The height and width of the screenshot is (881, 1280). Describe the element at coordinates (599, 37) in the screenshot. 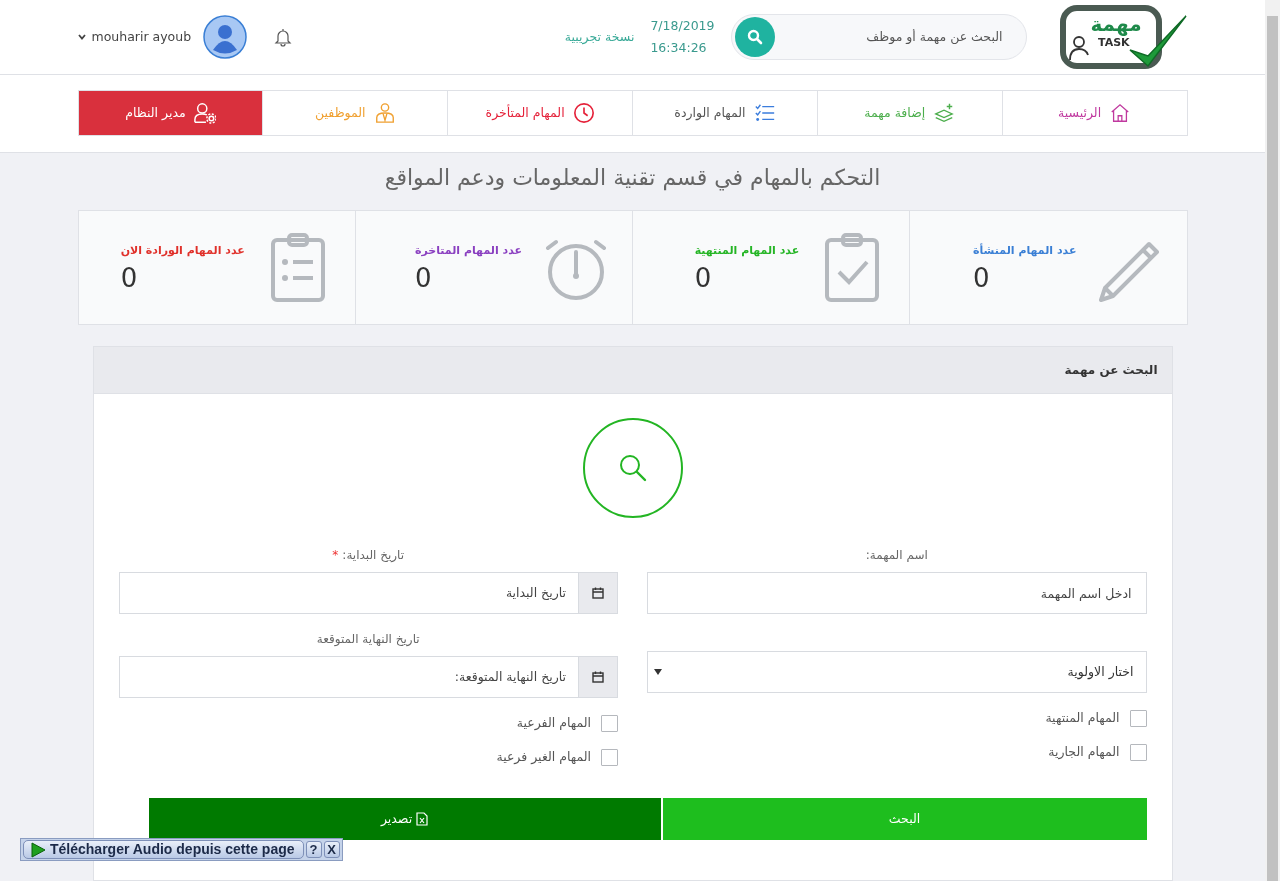

I see `edition-label: نسخة تجريبية` at that location.